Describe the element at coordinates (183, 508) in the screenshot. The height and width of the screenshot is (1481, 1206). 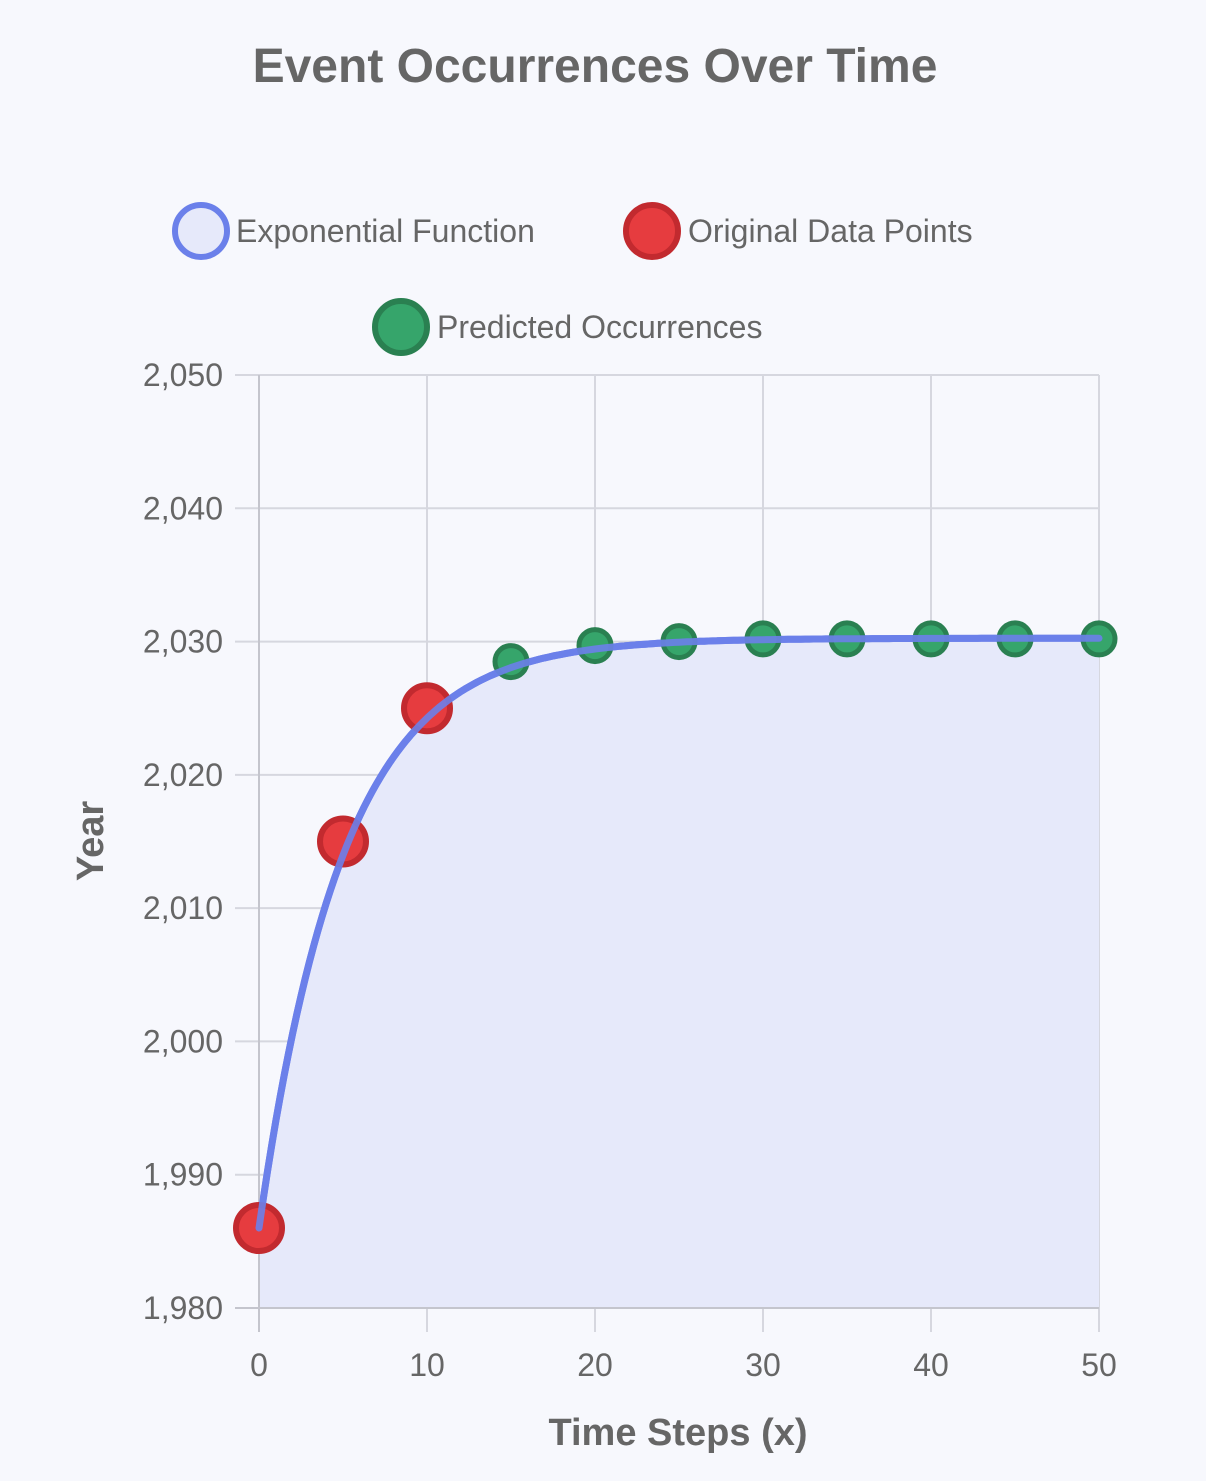
I see `y-tick-label: 2,040` at that location.